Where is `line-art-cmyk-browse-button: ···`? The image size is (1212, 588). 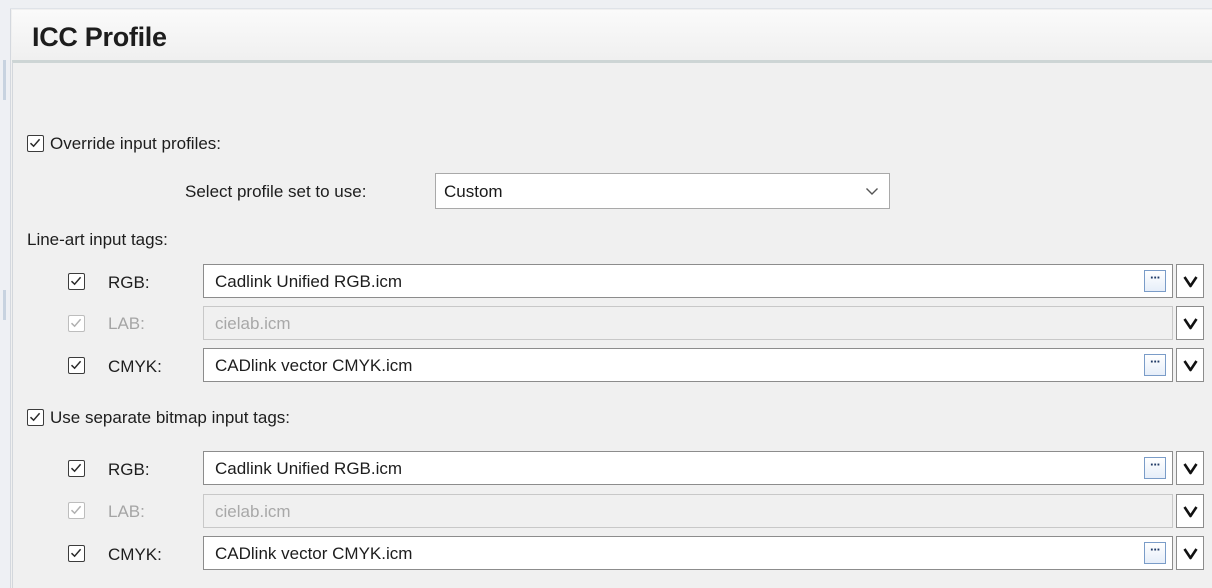 line-art-cmyk-browse-button: ··· is located at coordinates (1155, 365).